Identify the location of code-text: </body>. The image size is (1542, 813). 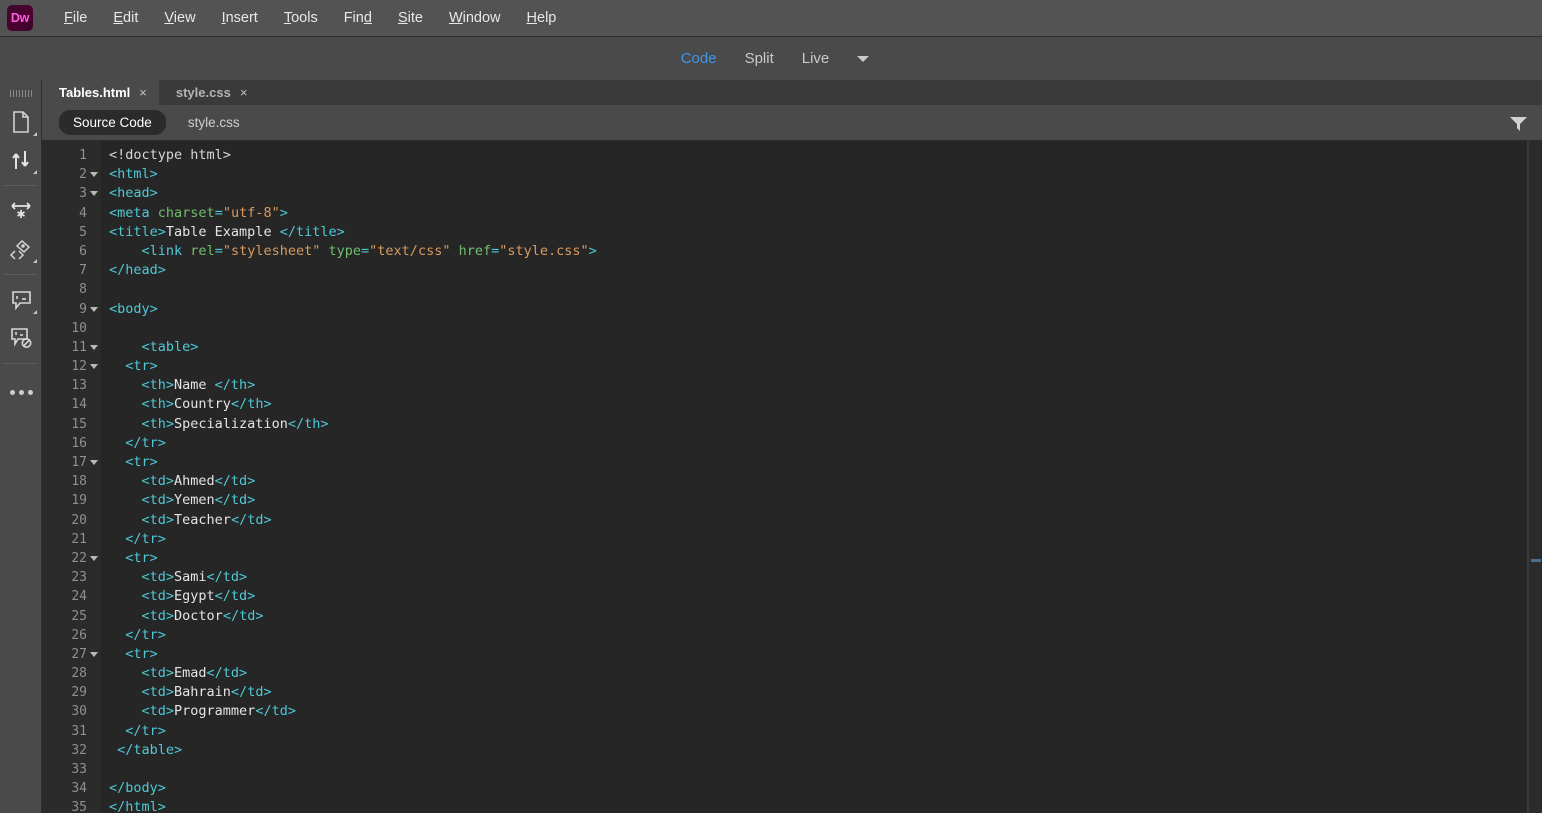
(133, 788).